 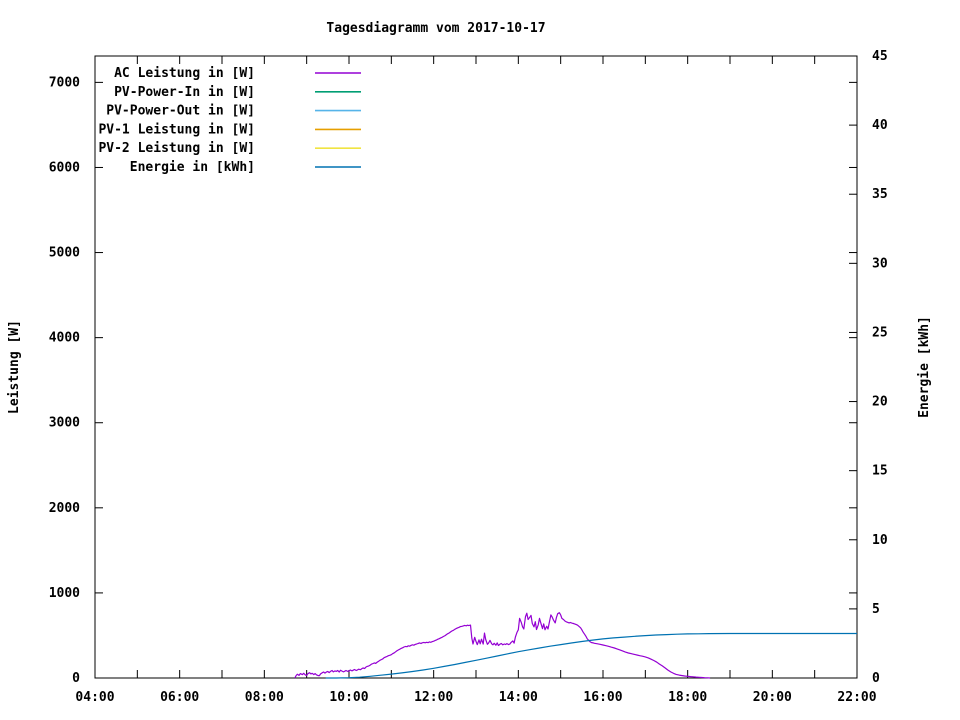 I want to click on x-tick-label: 06:00, so click(x=179, y=697).